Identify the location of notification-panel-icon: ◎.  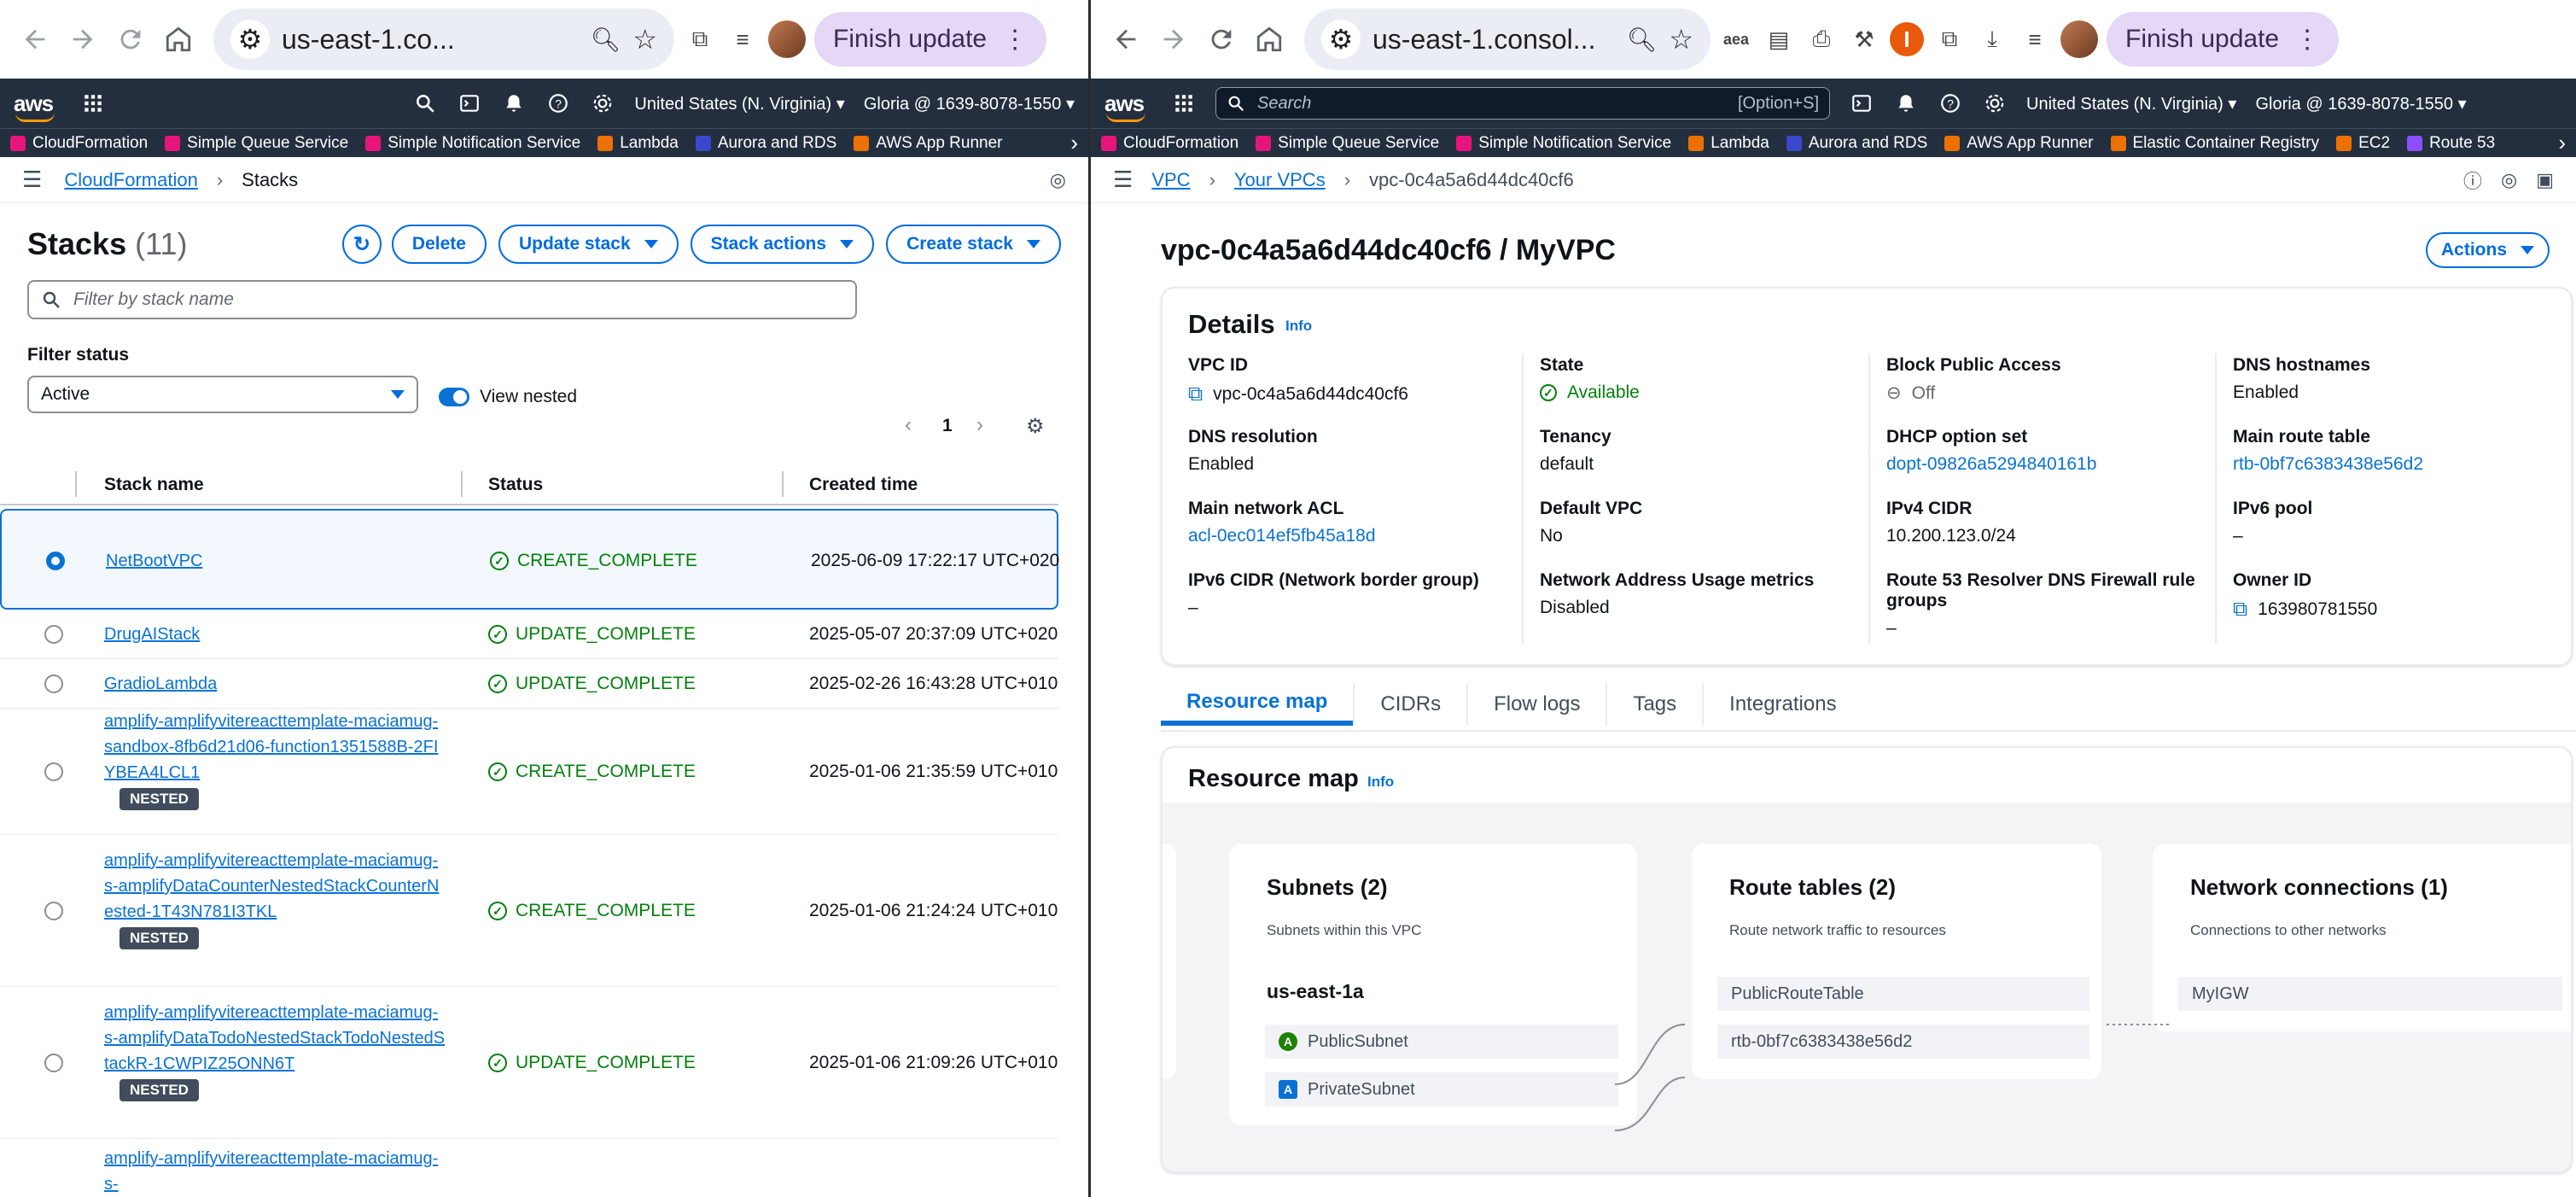
(1058, 180).